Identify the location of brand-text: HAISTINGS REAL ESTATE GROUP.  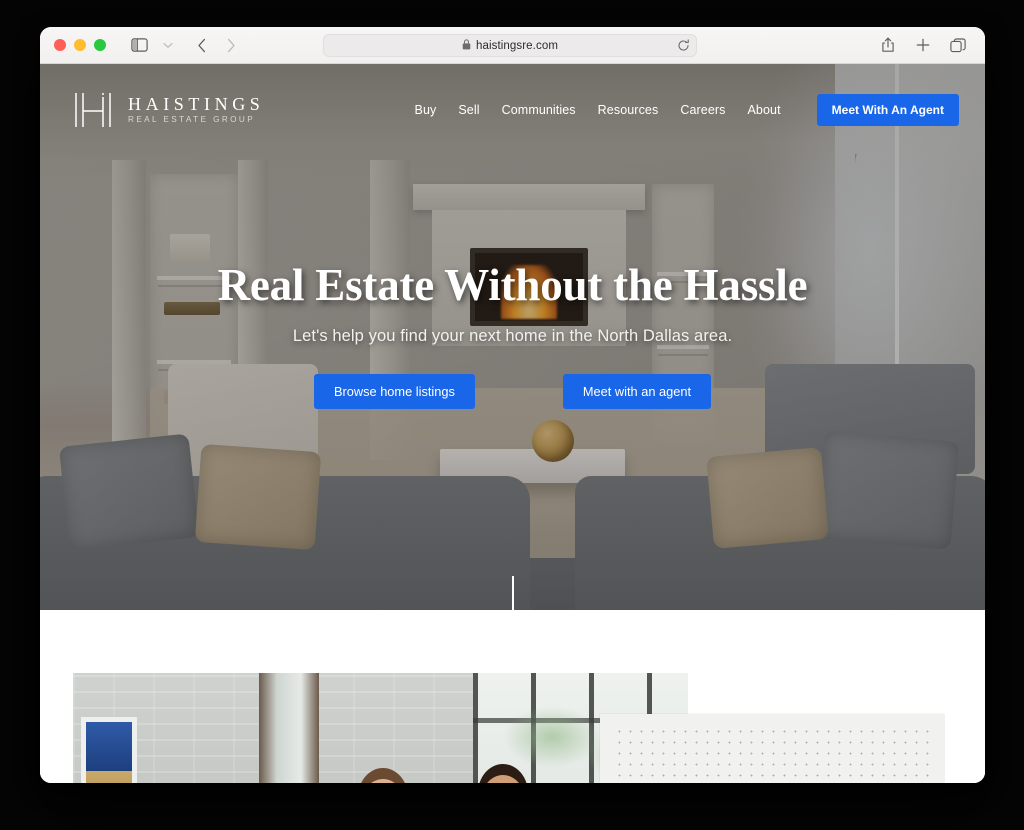
(196, 109).